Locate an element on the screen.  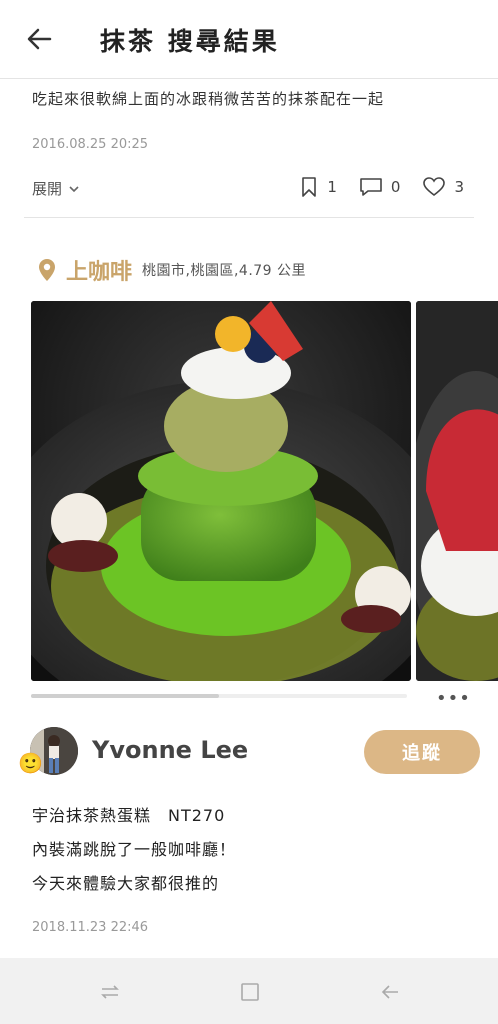
post-text-line: 宇治抹茶熱蛋糕 NT270 is located at coordinates (129, 815).